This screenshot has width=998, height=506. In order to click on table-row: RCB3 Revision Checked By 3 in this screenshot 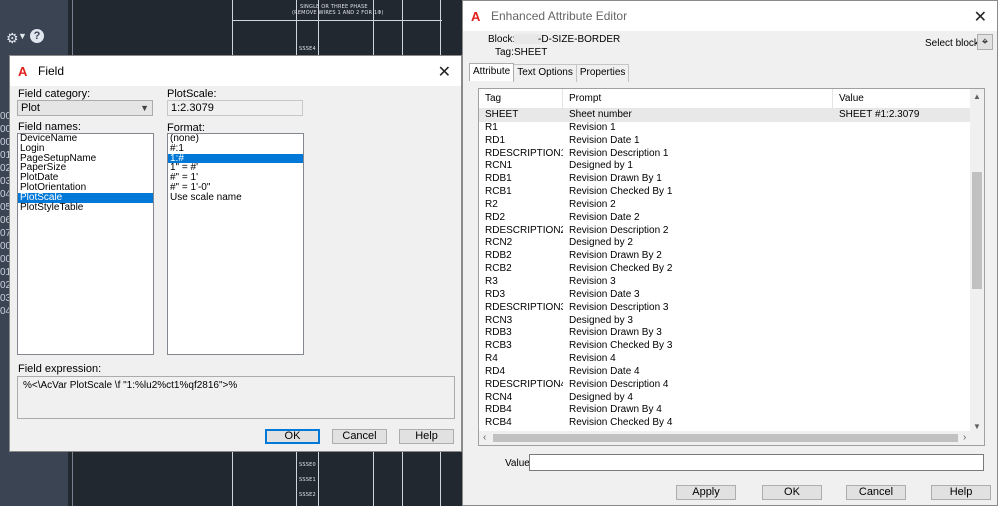, I will do `click(725, 346)`.